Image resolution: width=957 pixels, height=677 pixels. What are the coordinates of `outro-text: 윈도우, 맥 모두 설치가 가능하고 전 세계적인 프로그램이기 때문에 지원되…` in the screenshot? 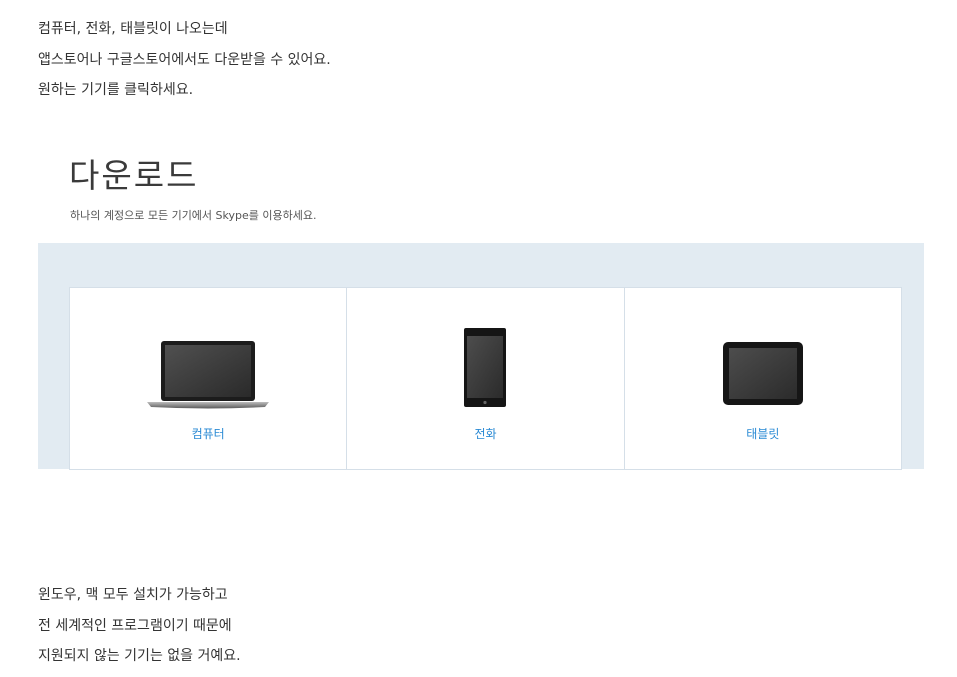 It's located at (139, 626).